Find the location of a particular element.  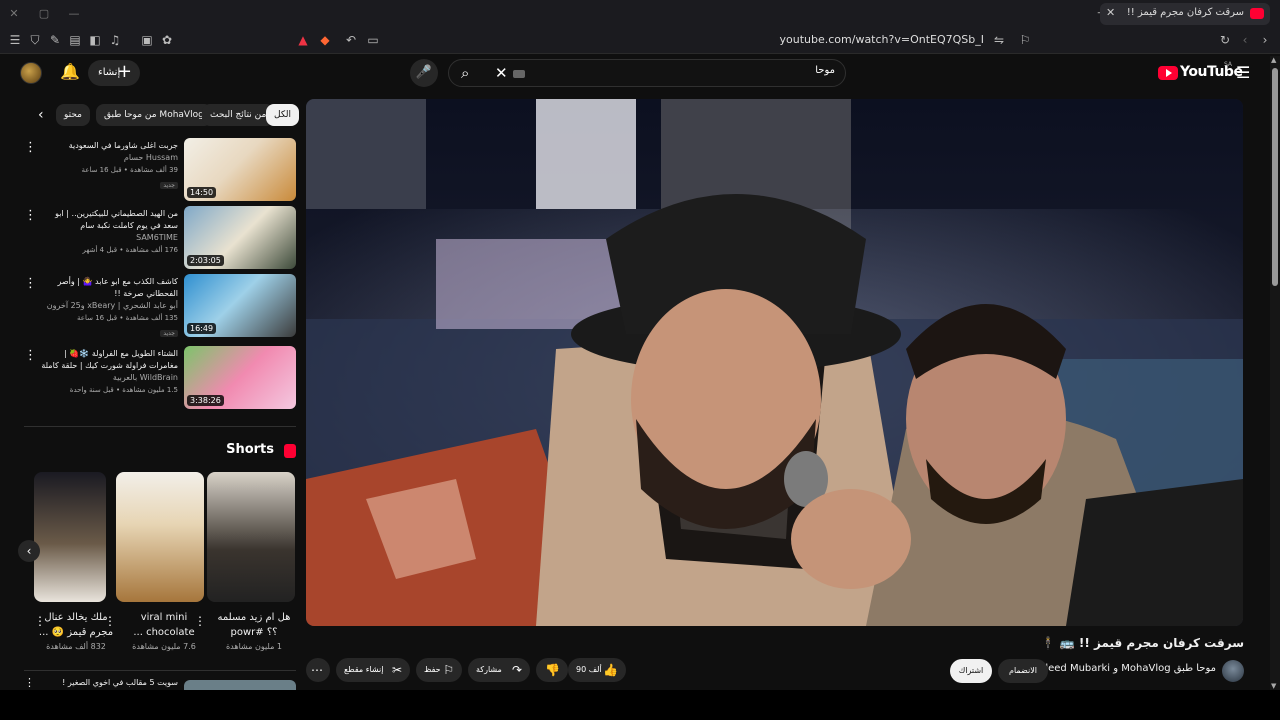

cast-icon: ▭ is located at coordinates (373, 40).